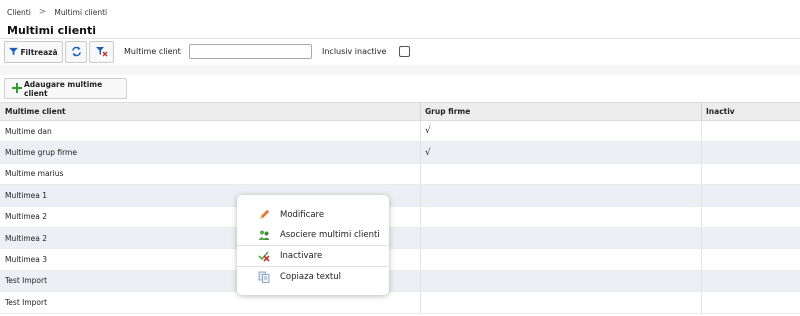  What do you see at coordinates (81, 12) in the screenshot?
I see `breadcrumb-current: Multimi clienti` at bounding box center [81, 12].